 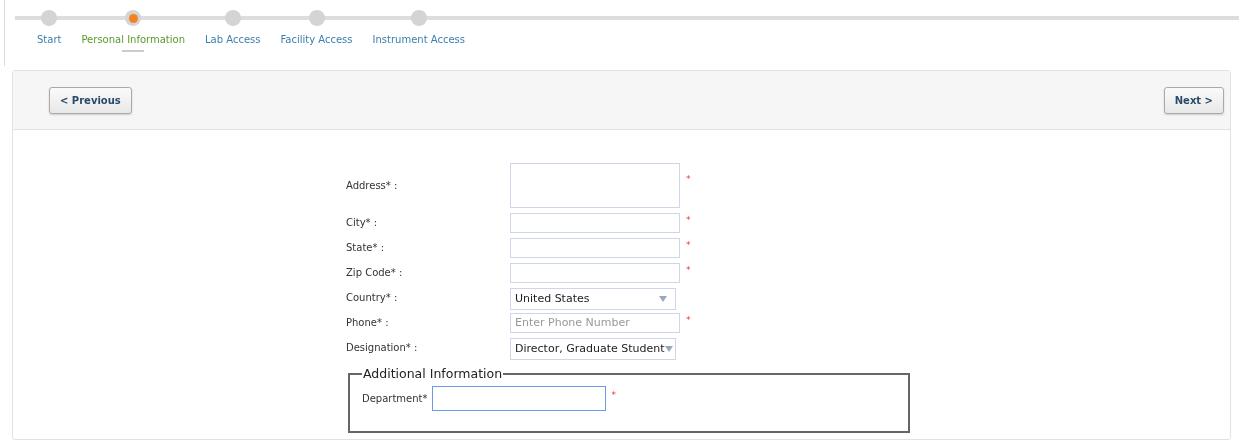 I want to click on field-label: Zip Code* :, so click(x=375, y=272).